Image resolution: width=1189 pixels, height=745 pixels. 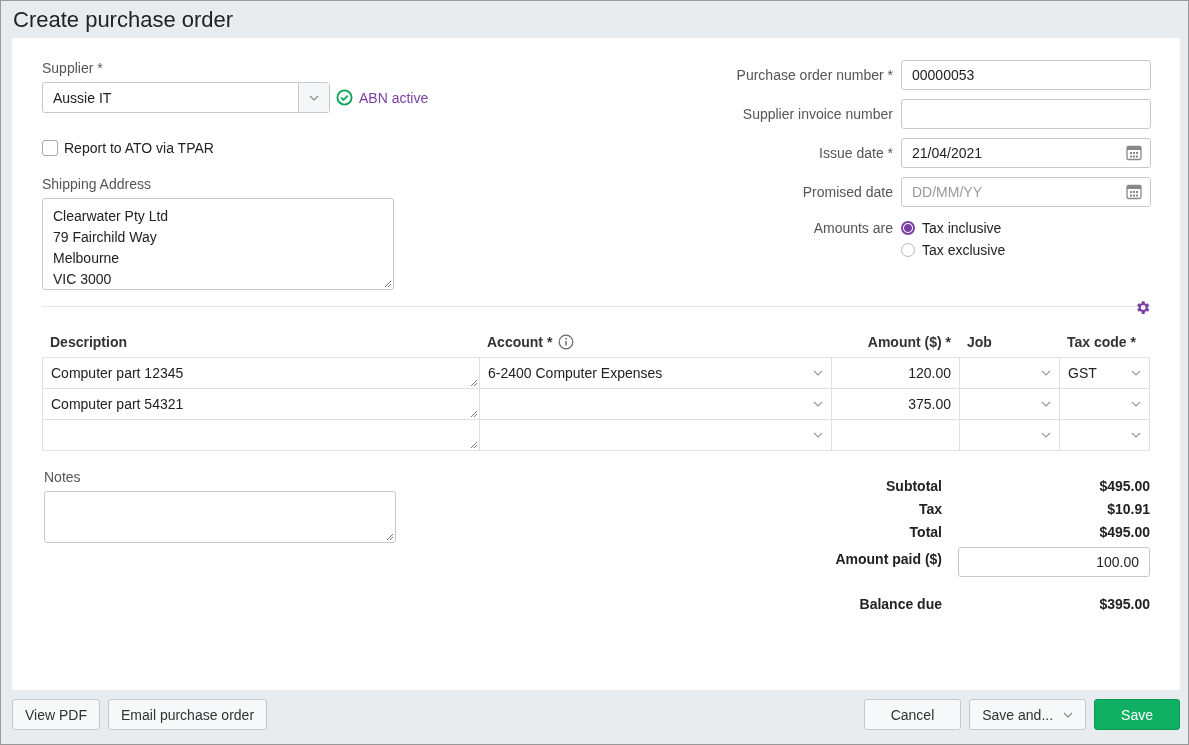 I want to click on amount-paid-field: 100.00, so click(x=1054, y=562).